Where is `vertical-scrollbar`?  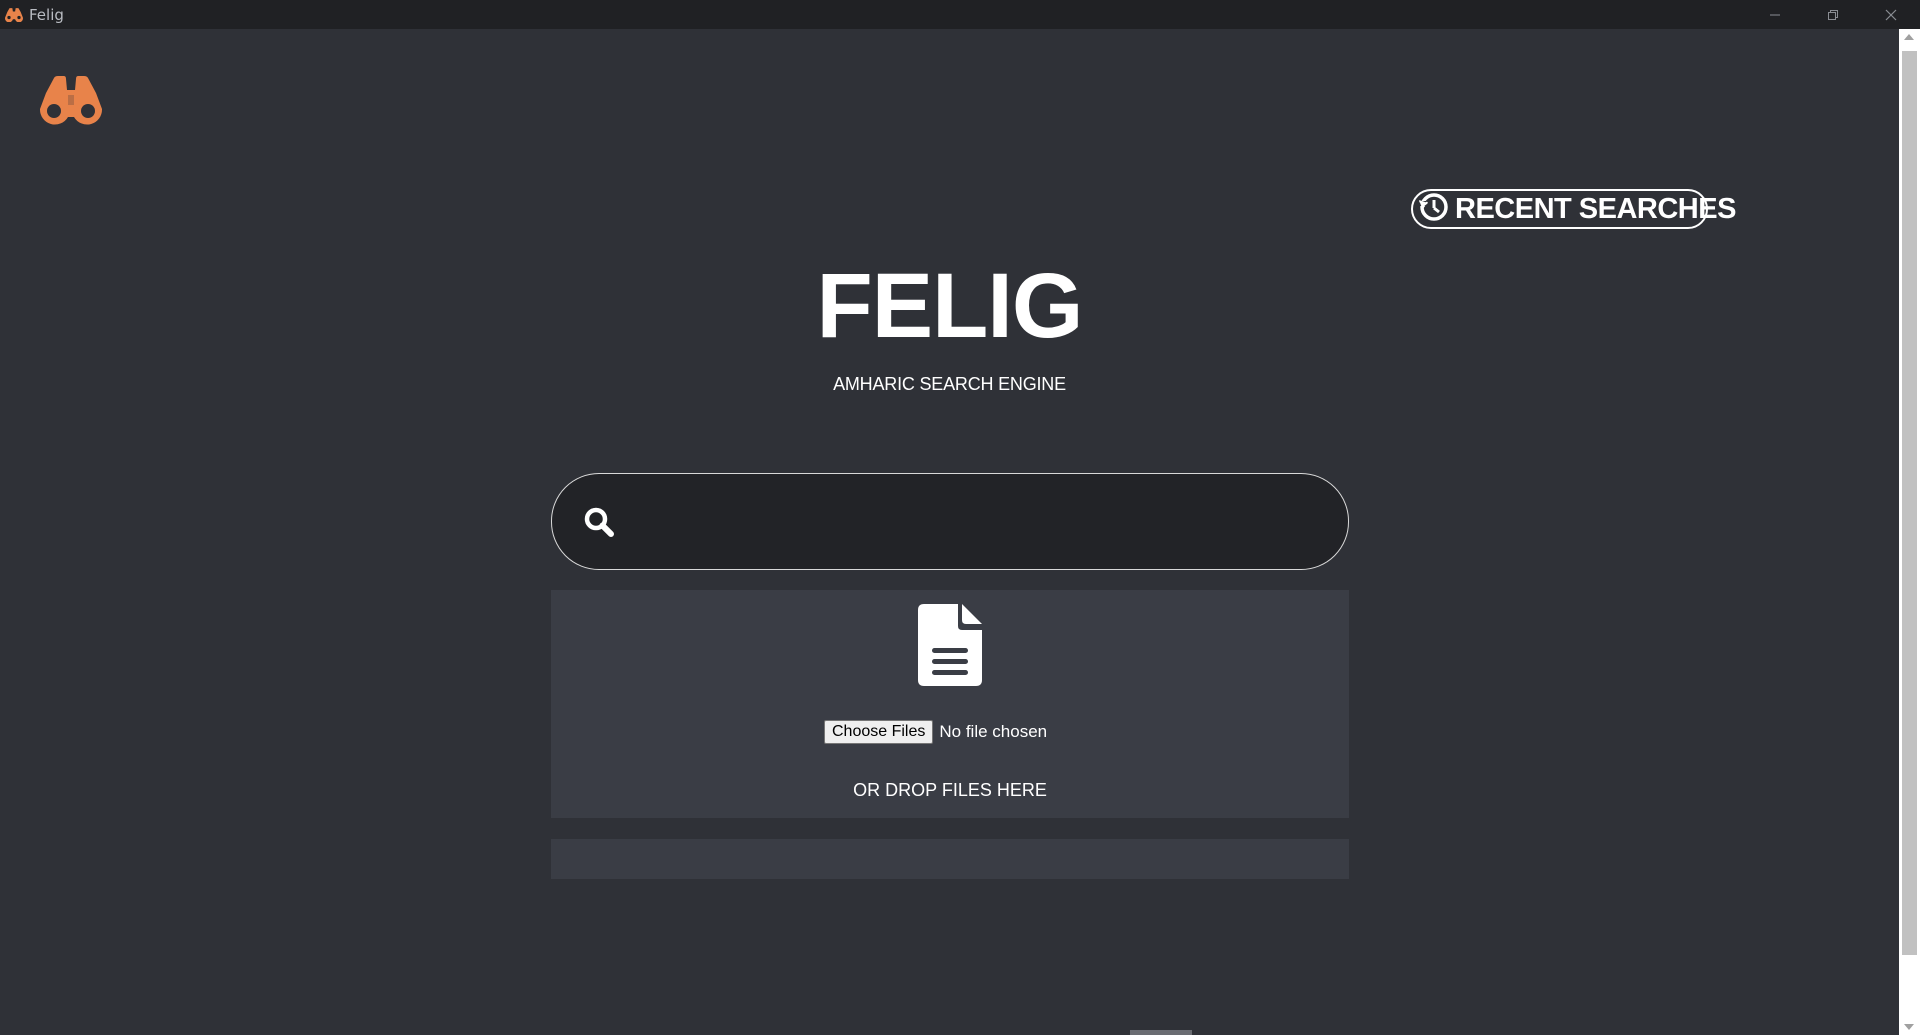 vertical-scrollbar is located at coordinates (1909, 532).